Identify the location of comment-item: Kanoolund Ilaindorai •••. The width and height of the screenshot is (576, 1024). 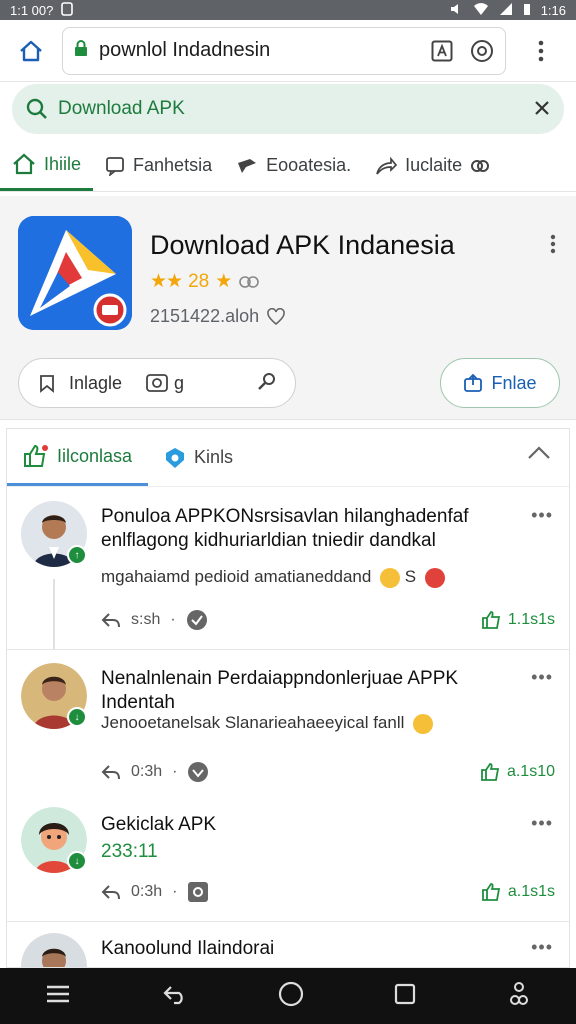
(288, 945).